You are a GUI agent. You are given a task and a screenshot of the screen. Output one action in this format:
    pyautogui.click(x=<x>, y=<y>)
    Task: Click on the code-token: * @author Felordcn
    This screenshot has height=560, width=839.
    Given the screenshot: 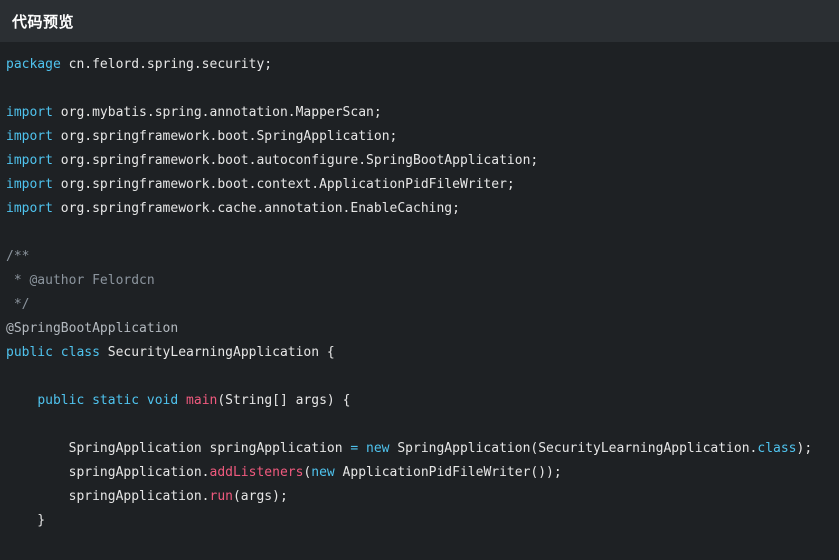 What is the action you would take?
    pyautogui.click(x=80, y=280)
    